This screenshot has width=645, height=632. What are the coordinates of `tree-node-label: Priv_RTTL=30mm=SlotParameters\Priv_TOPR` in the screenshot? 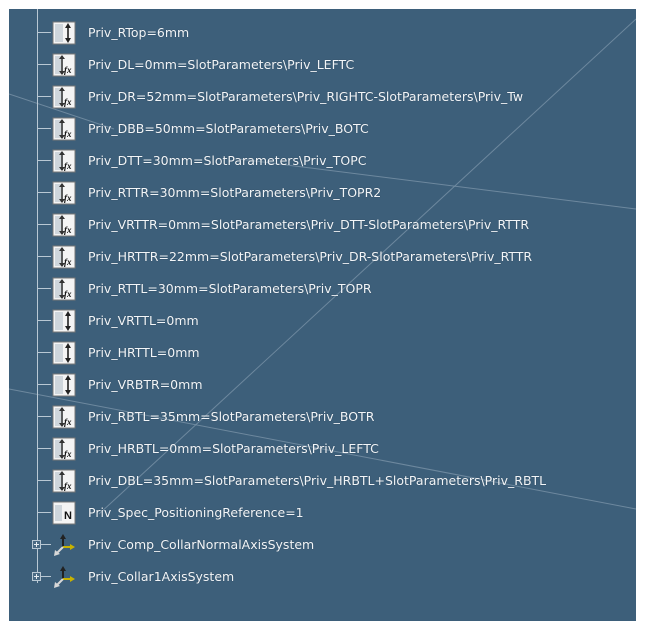 It's located at (230, 289).